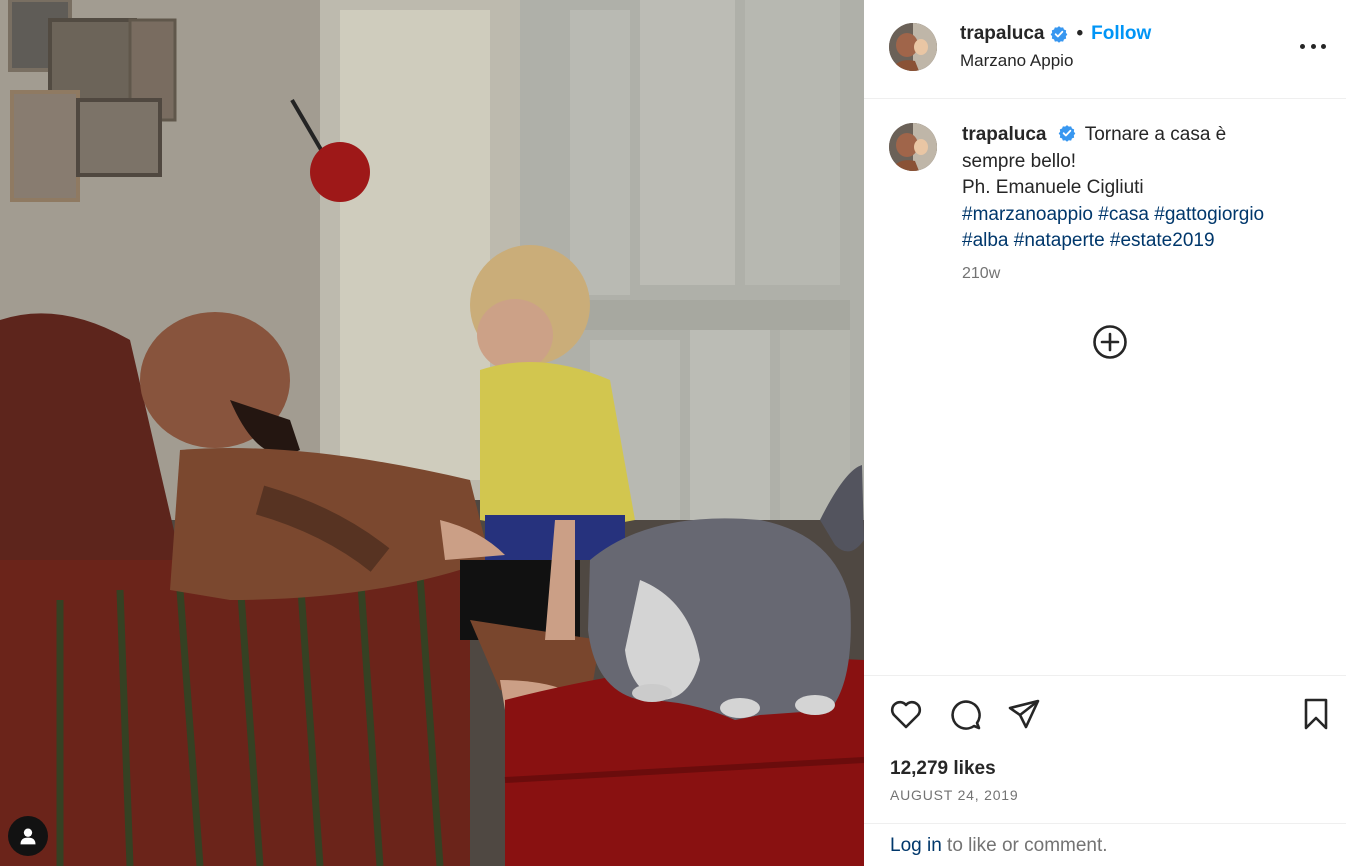 The height and width of the screenshot is (866, 1346). I want to click on bookmark-icon, so click(1316, 714).